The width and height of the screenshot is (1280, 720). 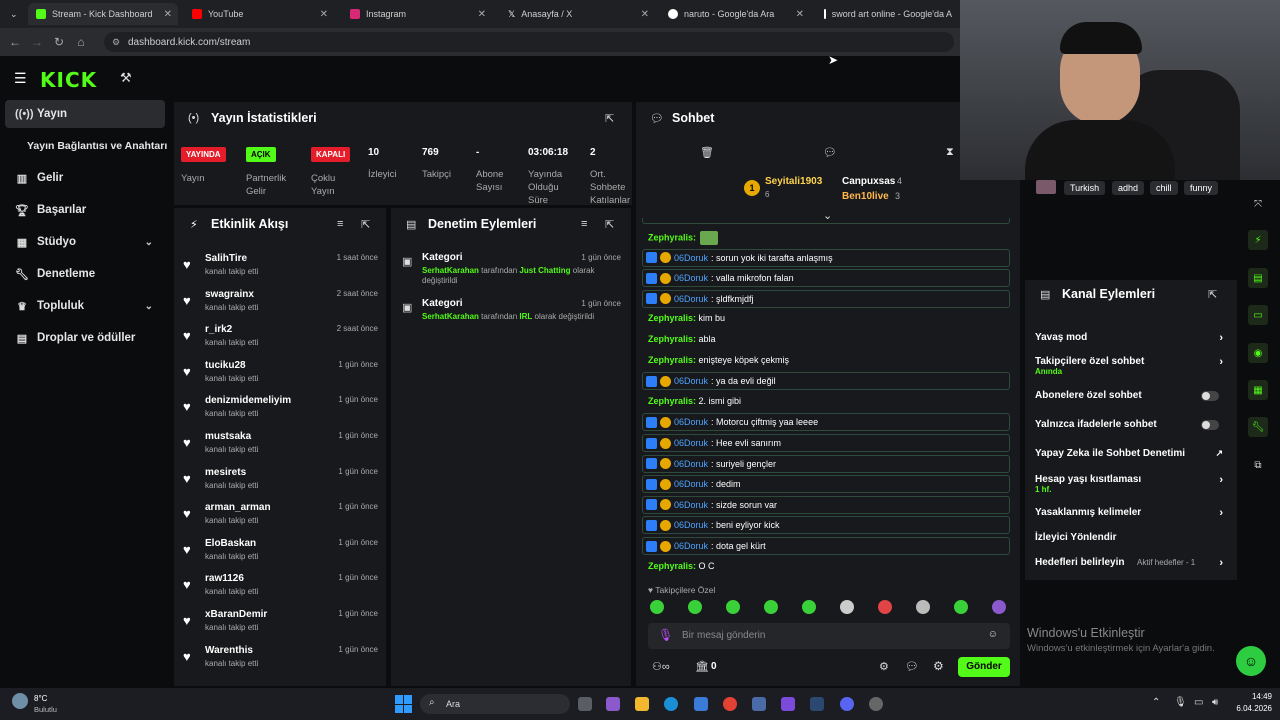 What do you see at coordinates (1130, 429) in the screenshot?
I see `channel-action-item: Yalnızca ifadelerle sohbet` at bounding box center [1130, 429].